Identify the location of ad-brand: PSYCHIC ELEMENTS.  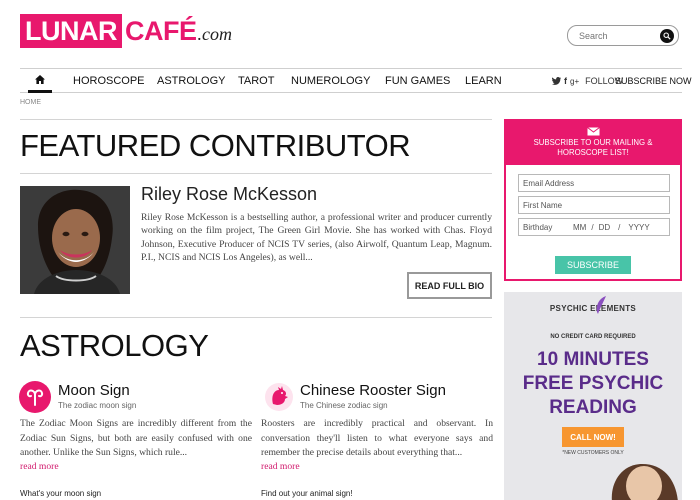
(593, 308).